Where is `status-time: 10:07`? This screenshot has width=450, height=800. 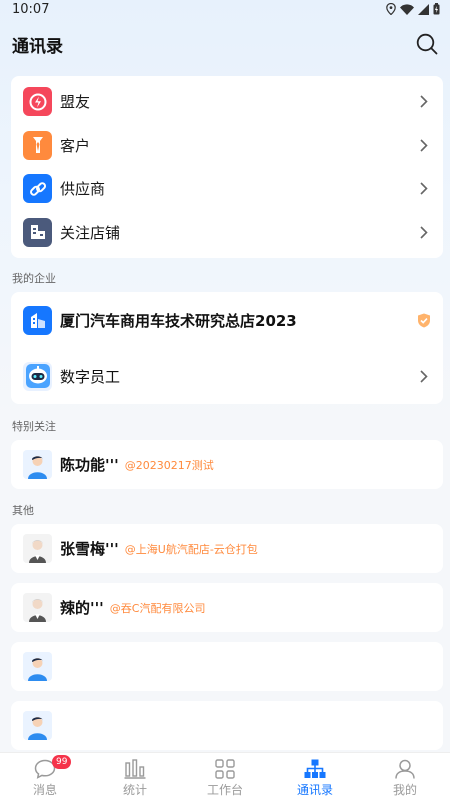
status-time: 10:07 is located at coordinates (31, 9).